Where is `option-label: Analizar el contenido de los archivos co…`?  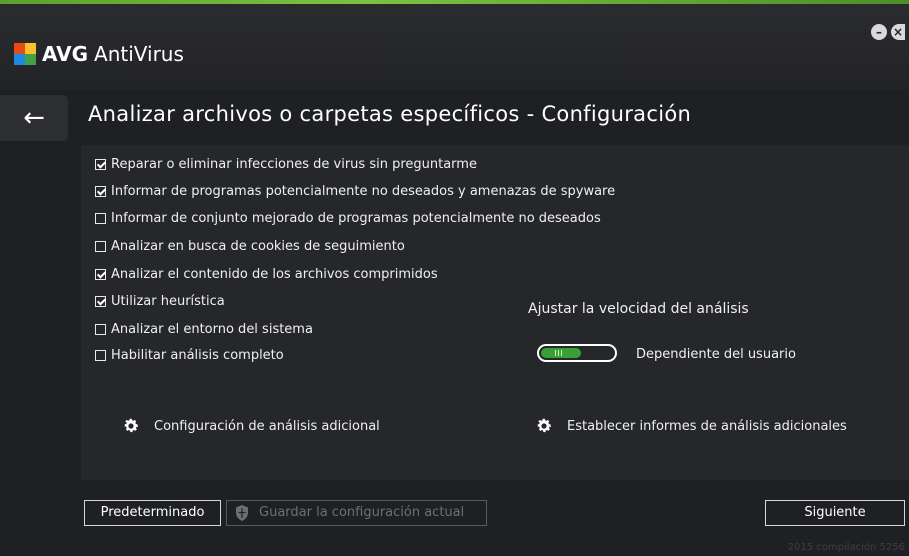
option-label: Analizar el contenido de los archivos co… is located at coordinates (274, 274).